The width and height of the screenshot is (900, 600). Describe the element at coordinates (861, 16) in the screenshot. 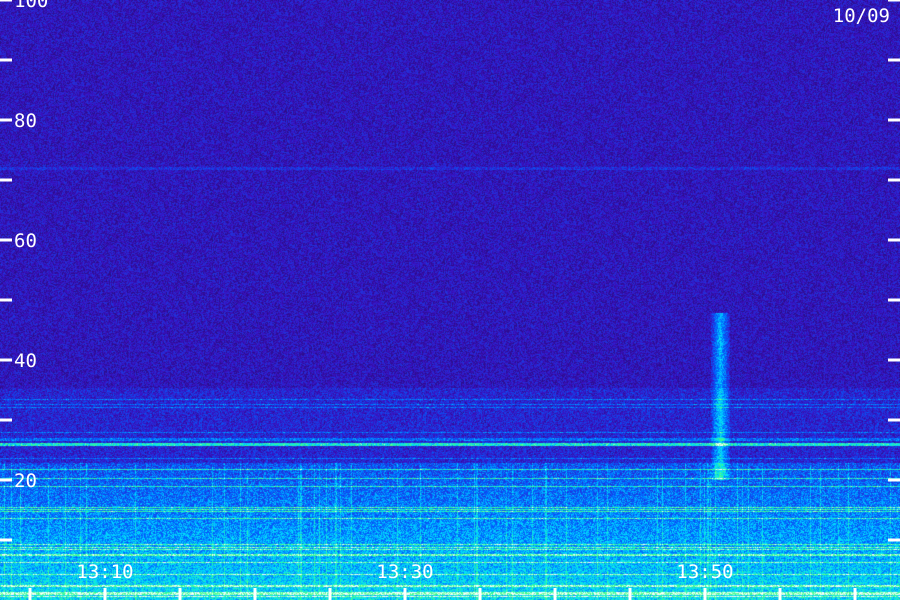

I see `date-label: 10/09` at that location.